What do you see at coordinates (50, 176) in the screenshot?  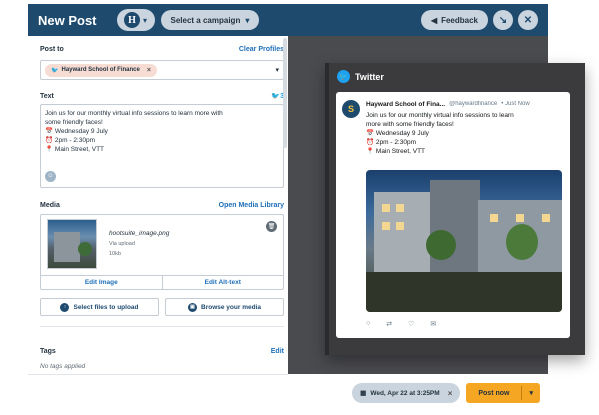 I see `emoji-icon: ☺` at bounding box center [50, 176].